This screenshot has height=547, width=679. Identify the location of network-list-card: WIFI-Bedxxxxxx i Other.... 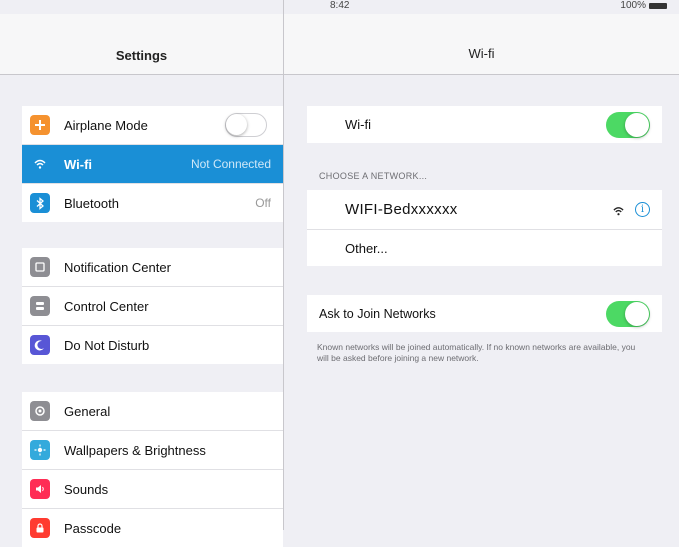
(484, 228).